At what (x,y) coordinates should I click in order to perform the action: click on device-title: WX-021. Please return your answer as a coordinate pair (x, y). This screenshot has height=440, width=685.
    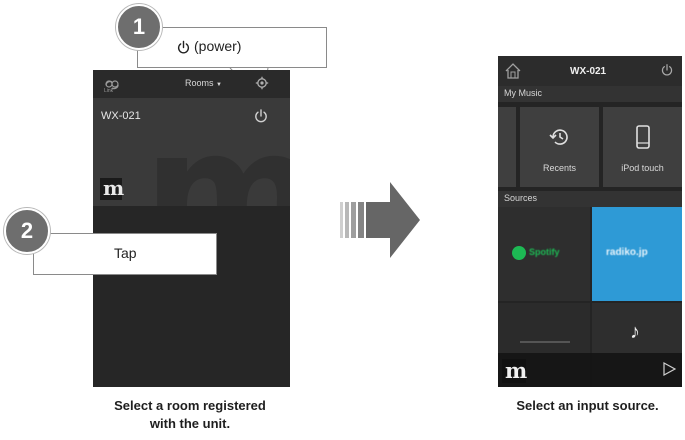
    Looking at the image, I should click on (588, 71).